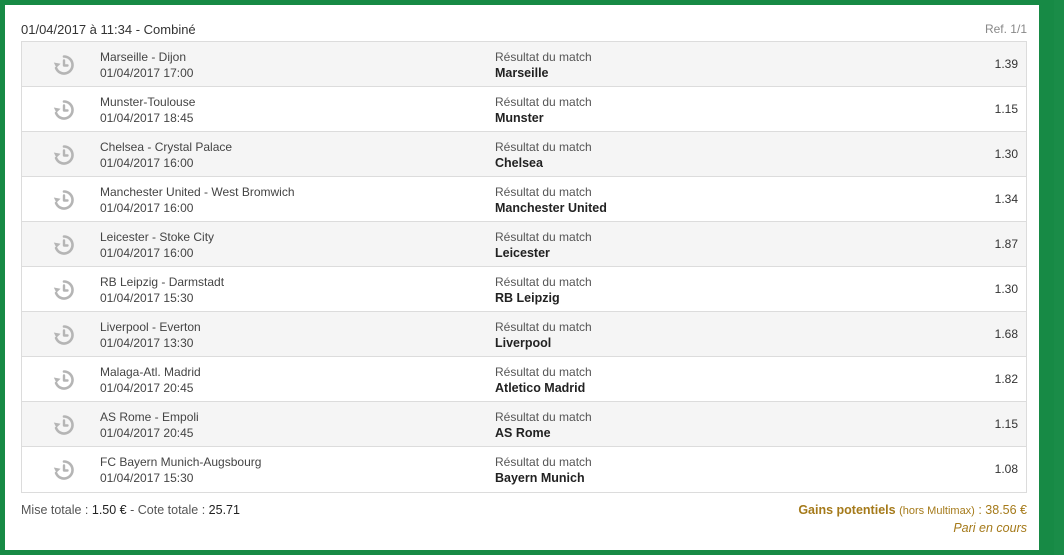 This screenshot has width=1064, height=555. I want to click on match-info: Malaga-Atl. Madrid 01/04/2017 20:45, so click(150, 380).